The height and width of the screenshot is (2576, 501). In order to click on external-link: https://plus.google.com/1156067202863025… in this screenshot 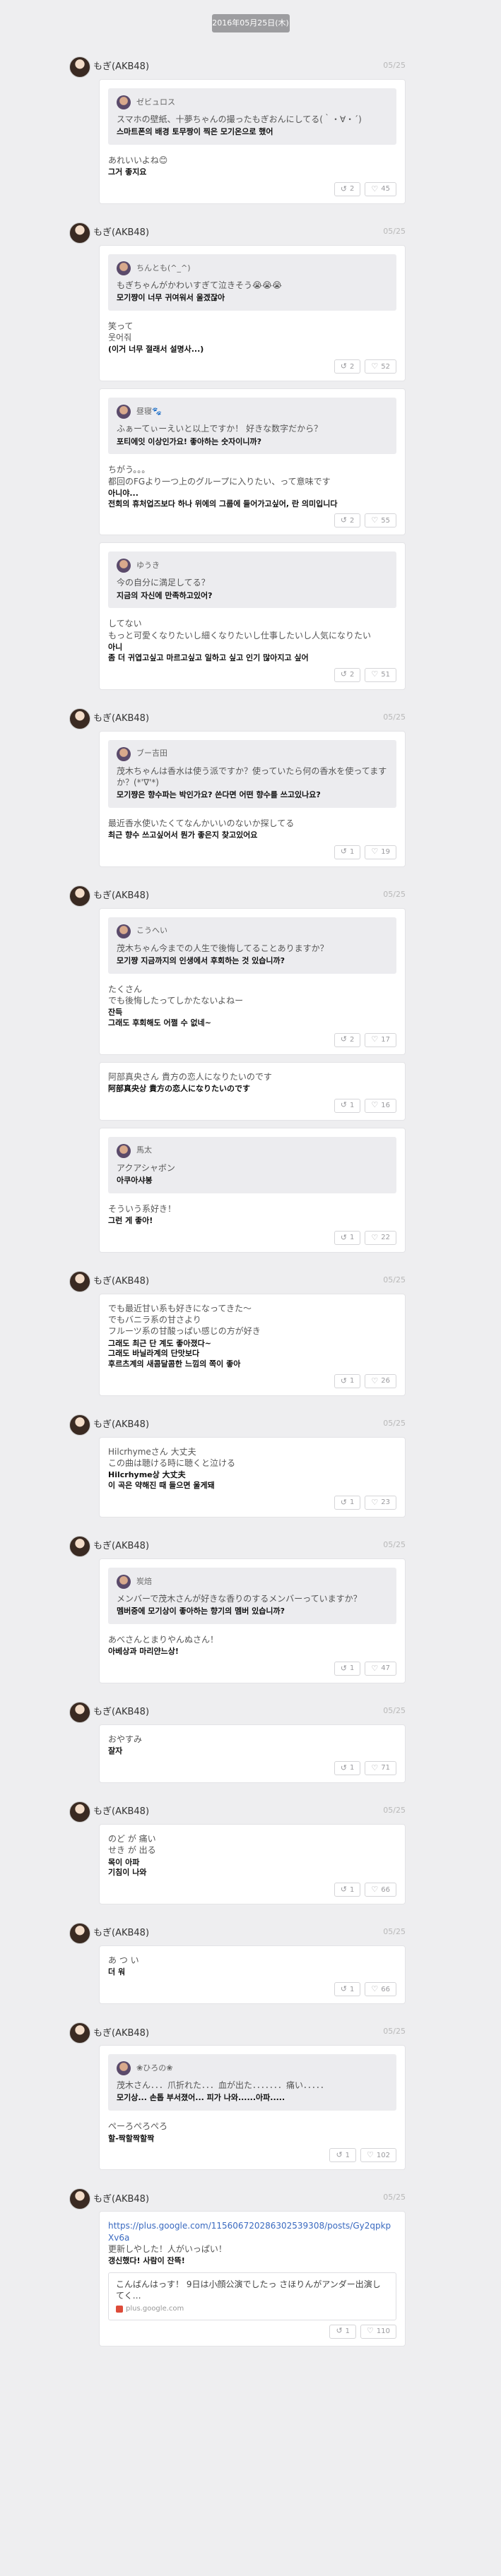, I will do `click(250, 2231)`.